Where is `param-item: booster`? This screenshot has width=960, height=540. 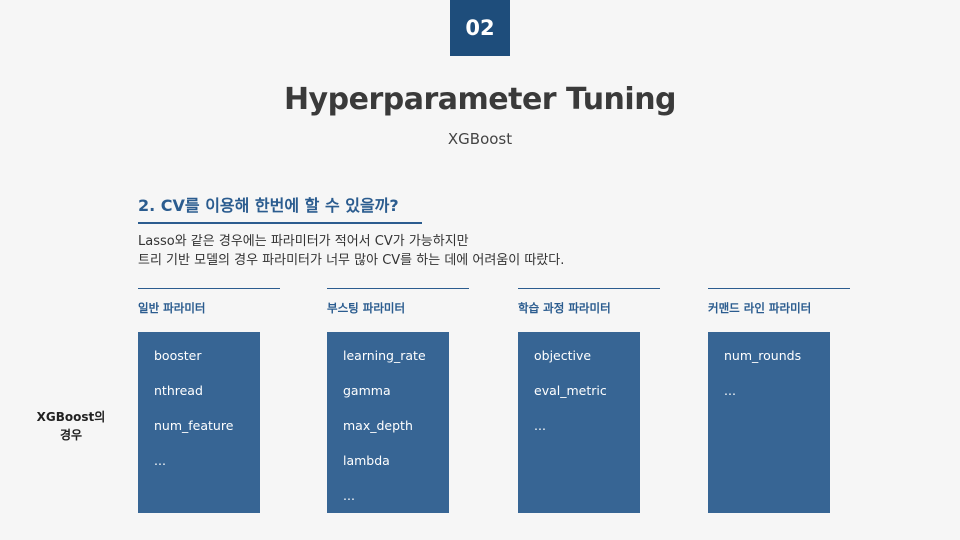 param-item: booster is located at coordinates (178, 355).